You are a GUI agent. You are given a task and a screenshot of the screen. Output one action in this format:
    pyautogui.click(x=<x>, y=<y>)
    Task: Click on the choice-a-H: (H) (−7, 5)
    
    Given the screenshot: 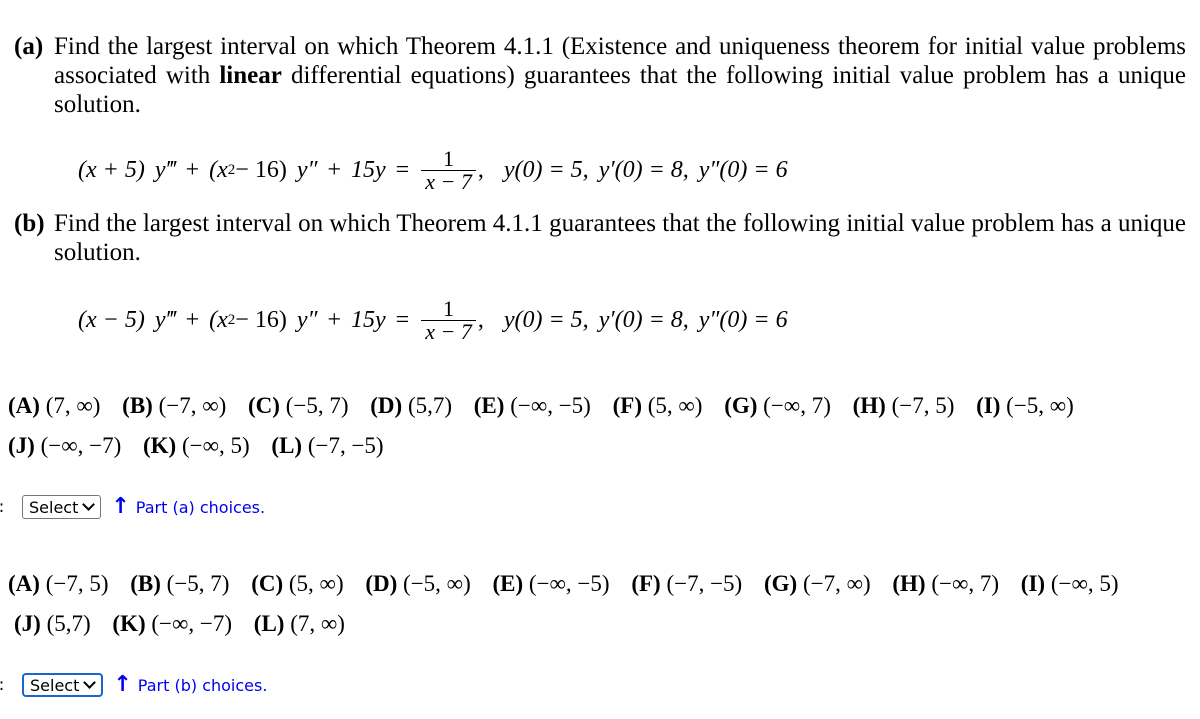 What is the action you would take?
    pyautogui.click(x=904, y=406)
    